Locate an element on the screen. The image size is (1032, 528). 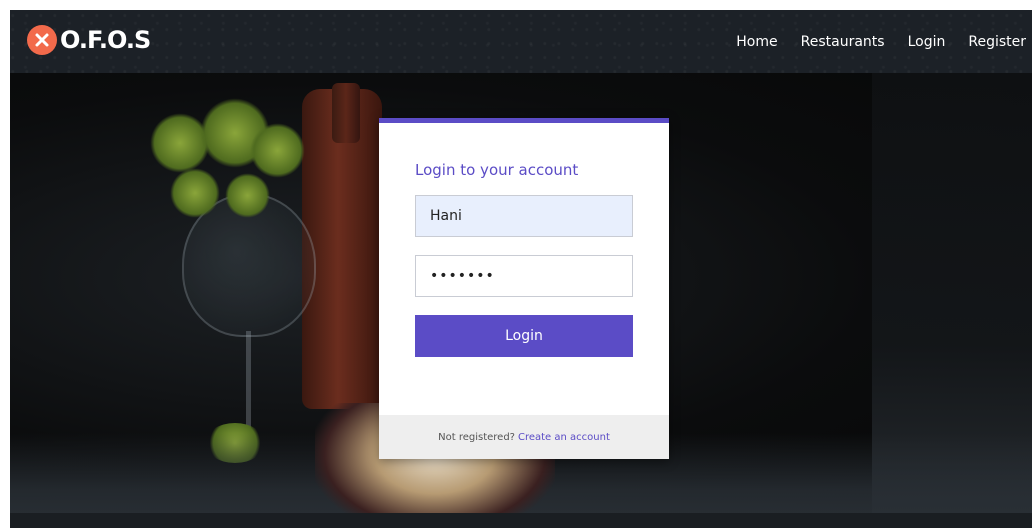
nav-links: Home Restaurants Login Register is located at coordinates (869, 41).